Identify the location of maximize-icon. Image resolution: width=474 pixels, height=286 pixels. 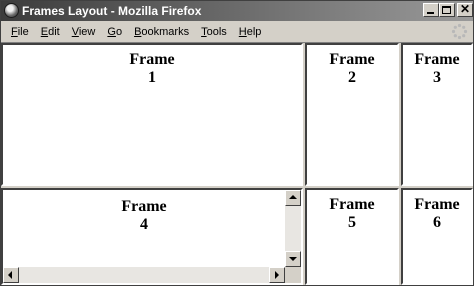
(446, 10).